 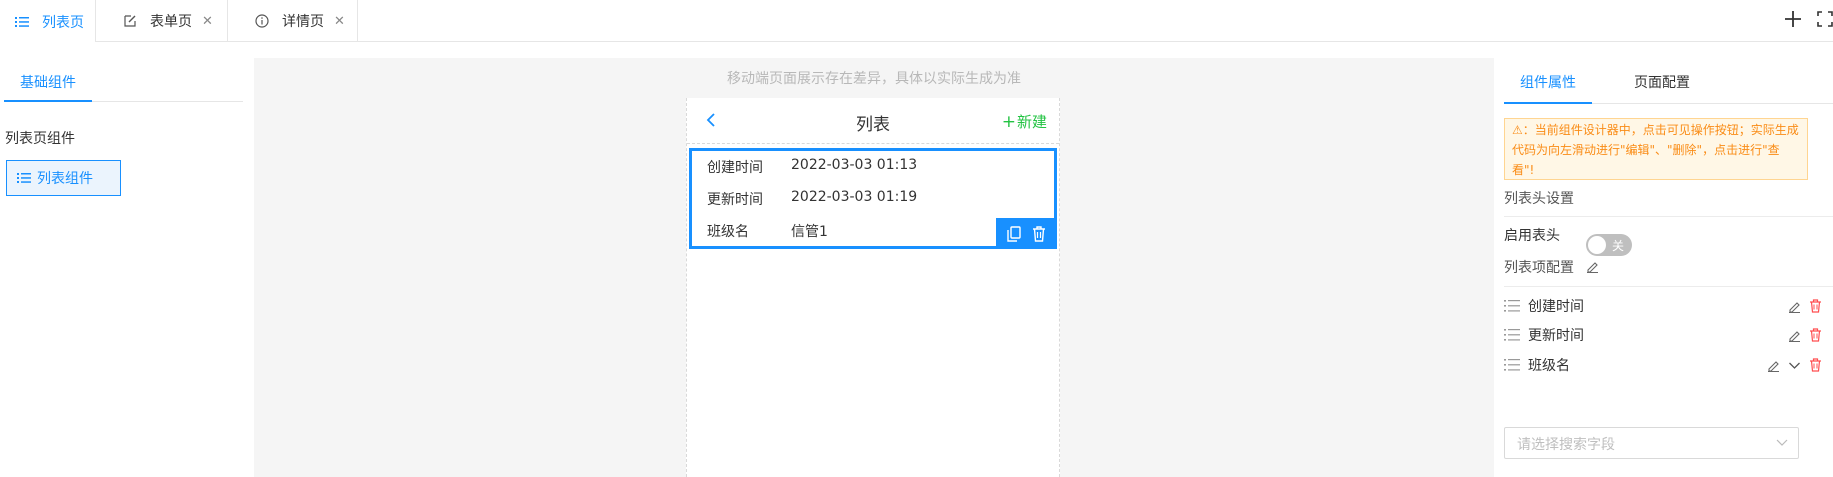 I want to click on field-value: 2022-03-03 01:19, so click(x=854, y=197).